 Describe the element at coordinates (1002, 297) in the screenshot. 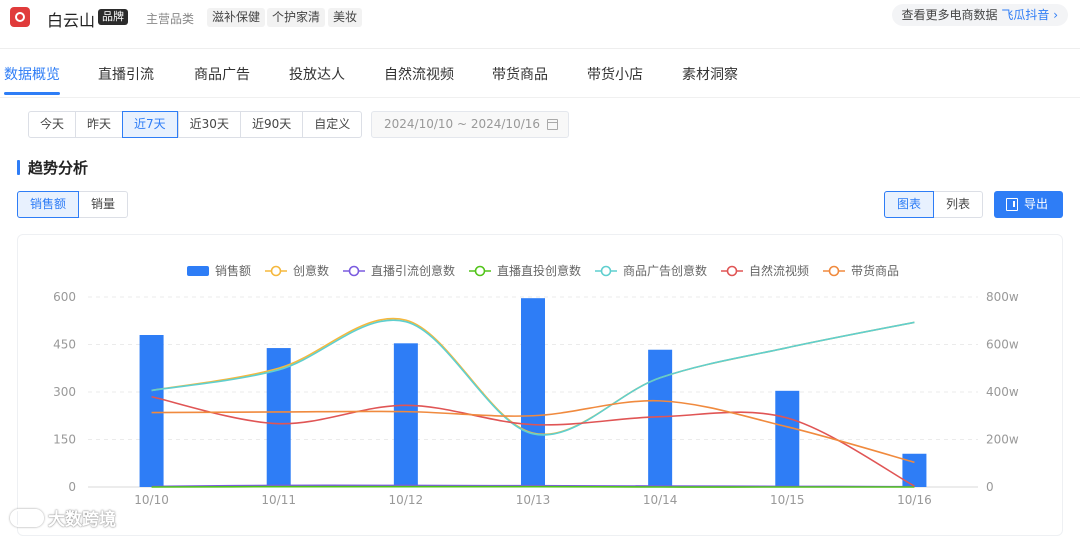

I see `y-right-tick-label: 800w` at that location.